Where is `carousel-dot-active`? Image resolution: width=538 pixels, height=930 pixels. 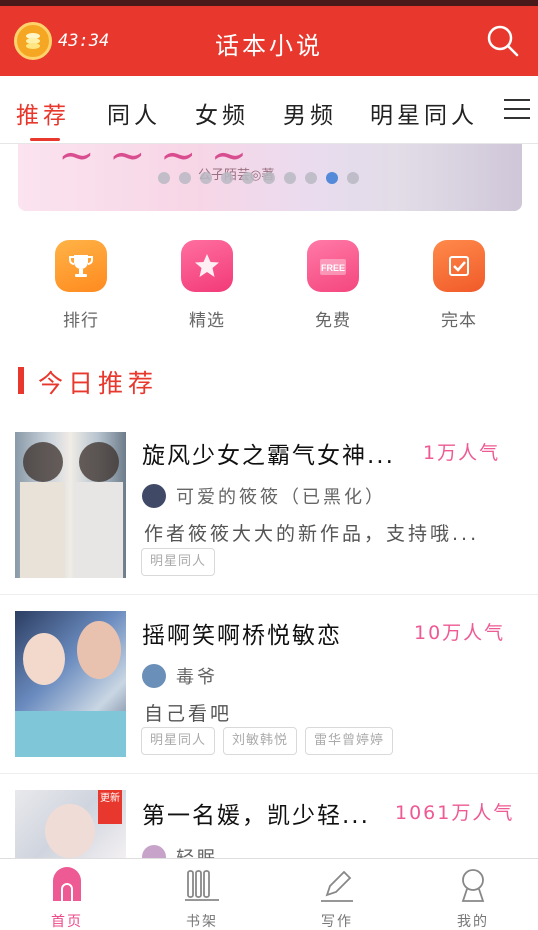
carousel-dot-active is located at coordinates (332, 178).